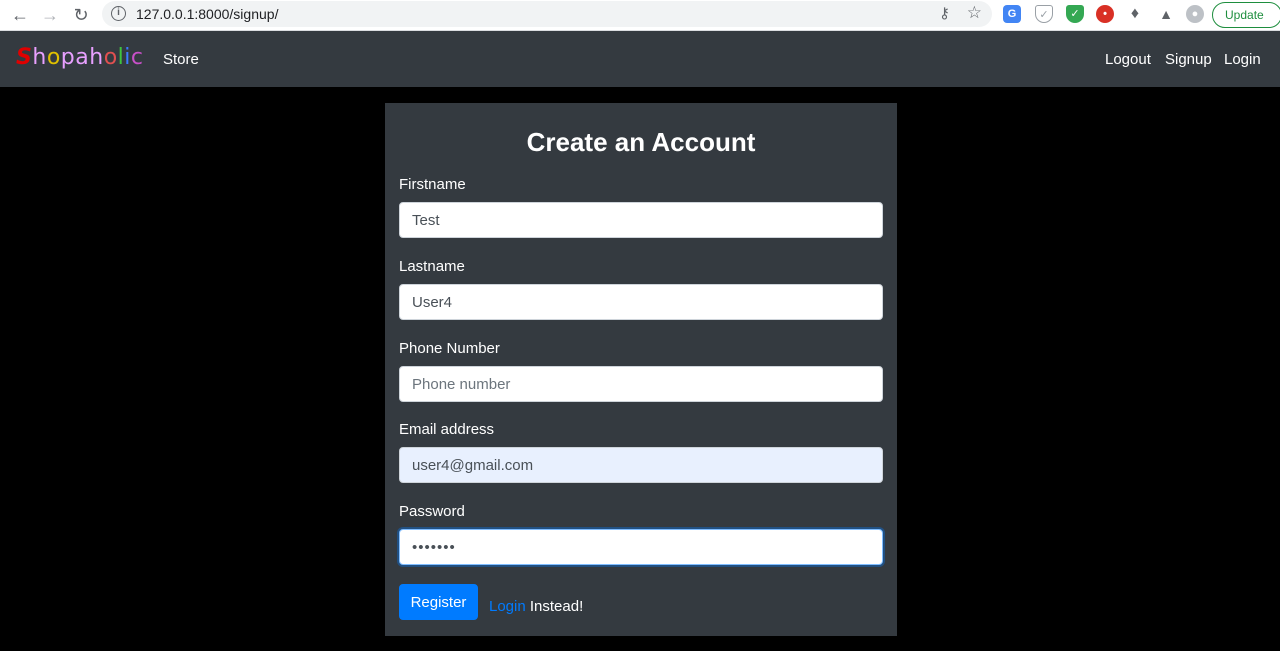 Image resolution: width=1280 pixels, height=651 pixels. What do you see at coordinates (556, 606) in the screenshot?
I see `login-instead-suffix: Instead!` at bounding box center [556, 606].